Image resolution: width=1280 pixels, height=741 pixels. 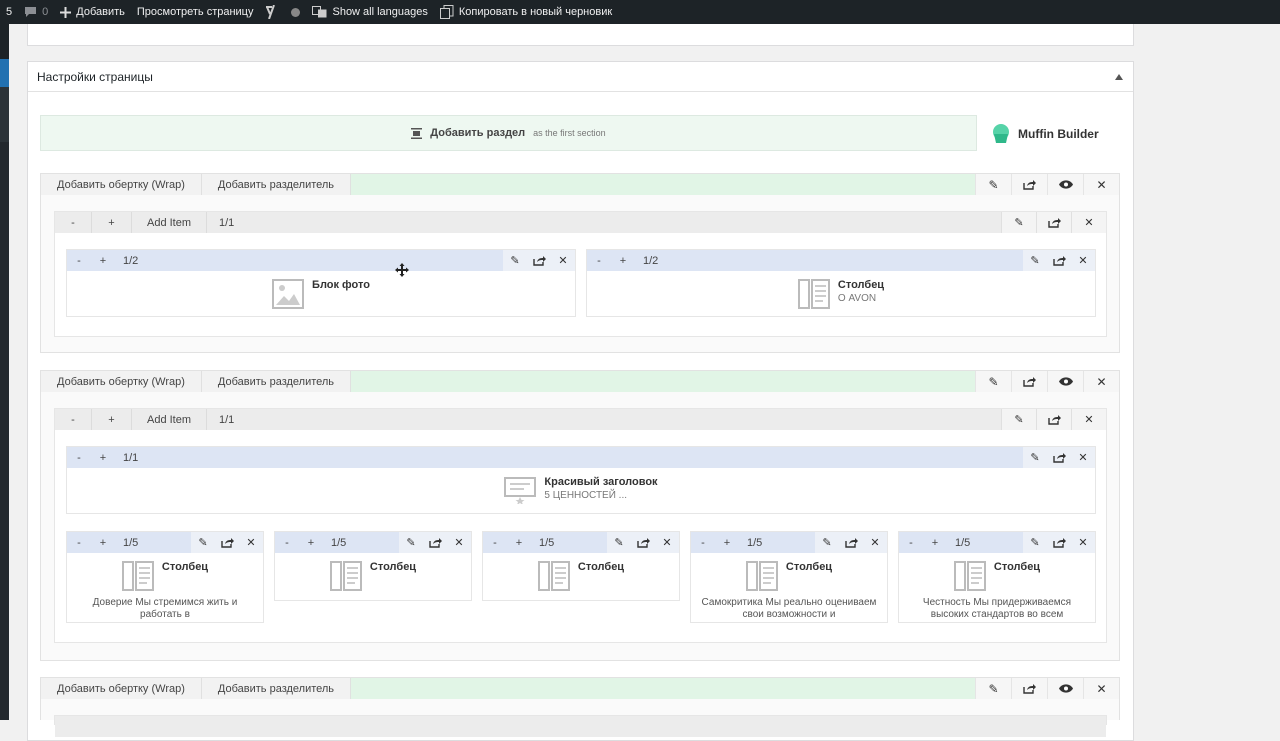 I want to click on copy-draft-link: Копировать в новый черновик, so click(x=526, y=12).